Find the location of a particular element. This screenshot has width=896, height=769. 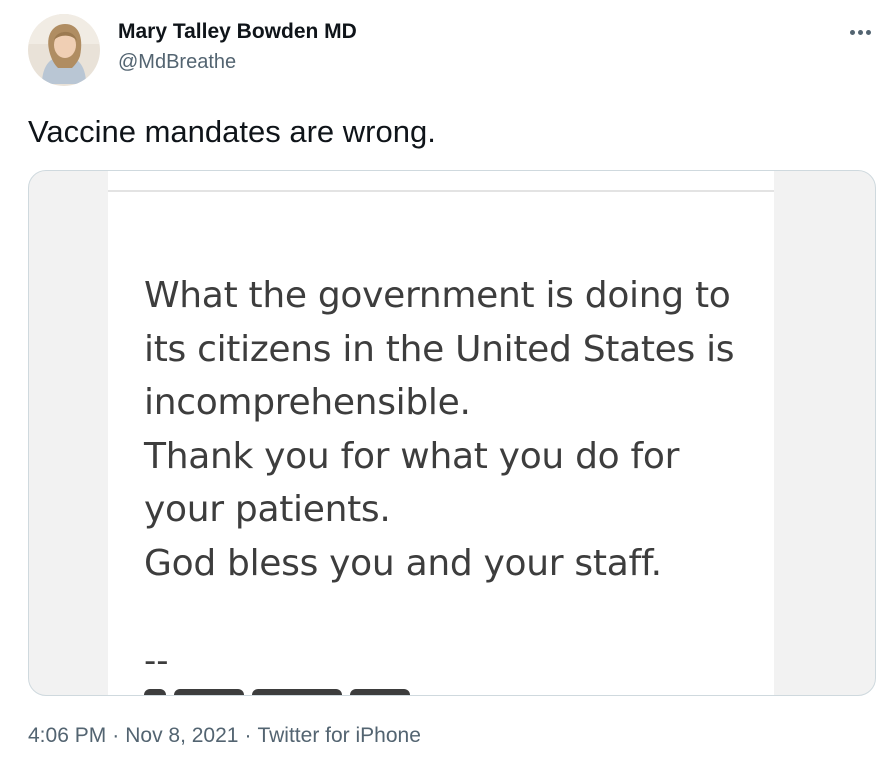

media-text-line: your patients. is located at coordinates (267, 509).